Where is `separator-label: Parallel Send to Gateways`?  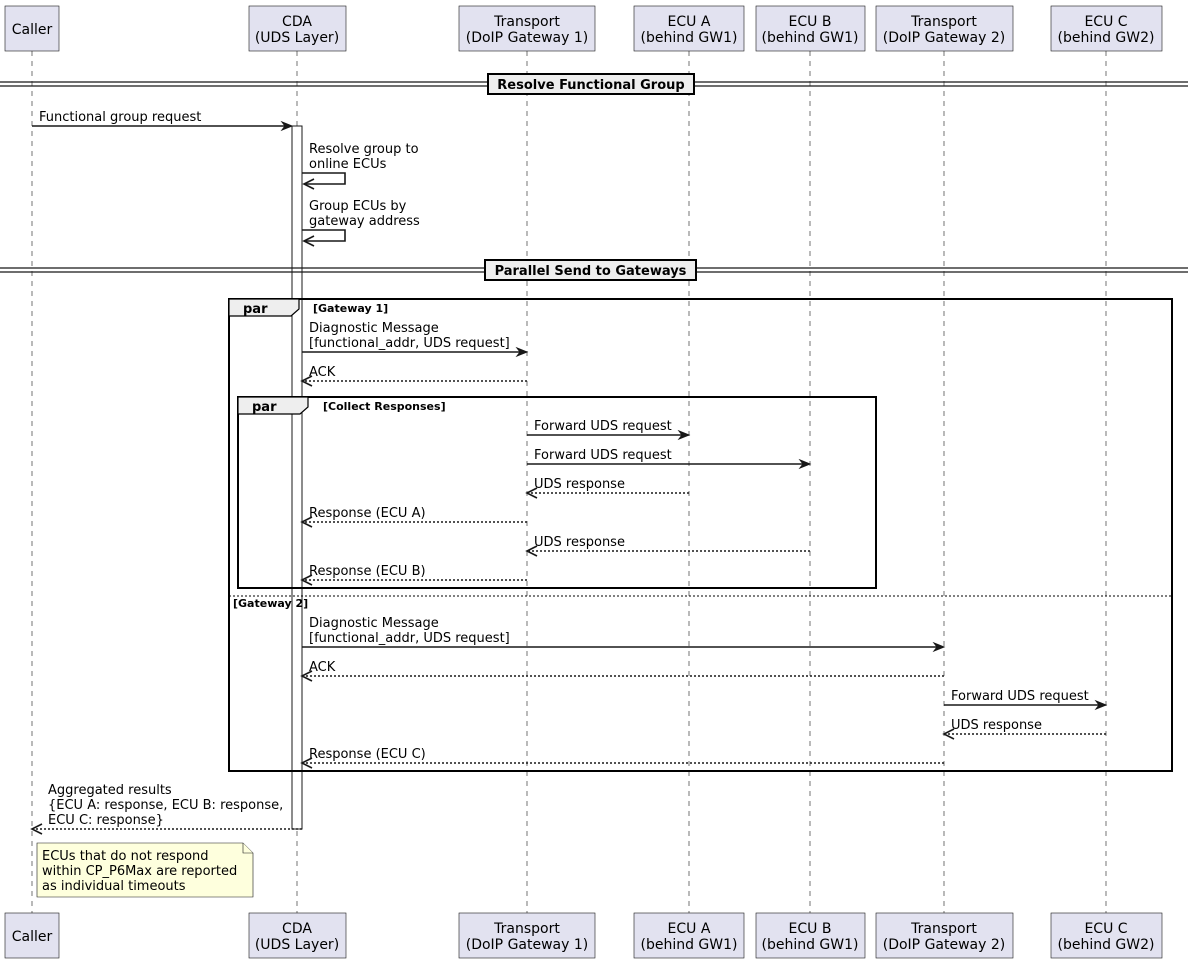
separator-label: Parallel Send to Gateways is located at coordinates (591, 271).